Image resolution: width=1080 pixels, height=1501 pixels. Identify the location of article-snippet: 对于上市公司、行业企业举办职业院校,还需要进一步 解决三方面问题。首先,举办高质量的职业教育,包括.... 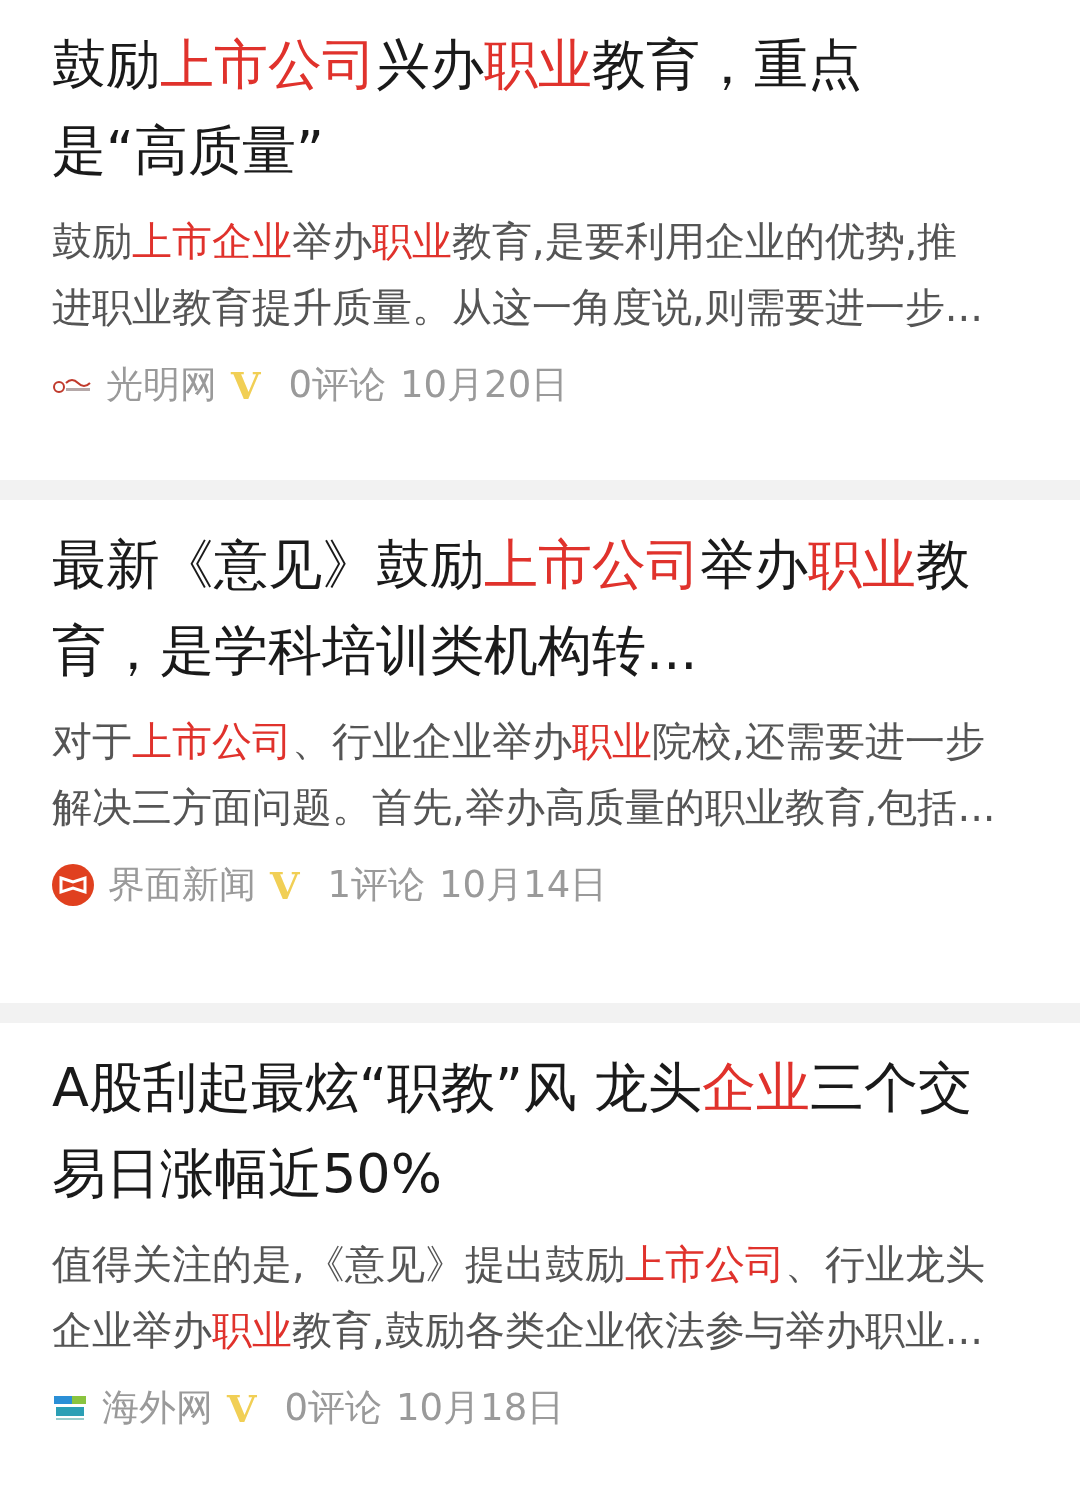
(524, 774).